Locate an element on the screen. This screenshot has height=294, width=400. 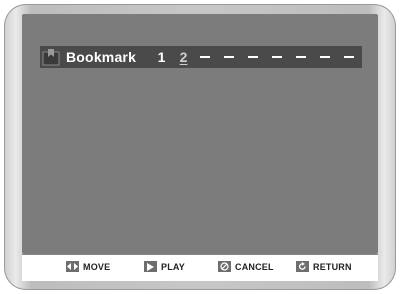
bookmark-slots: 1 2 is located at coordinates (262, 57).